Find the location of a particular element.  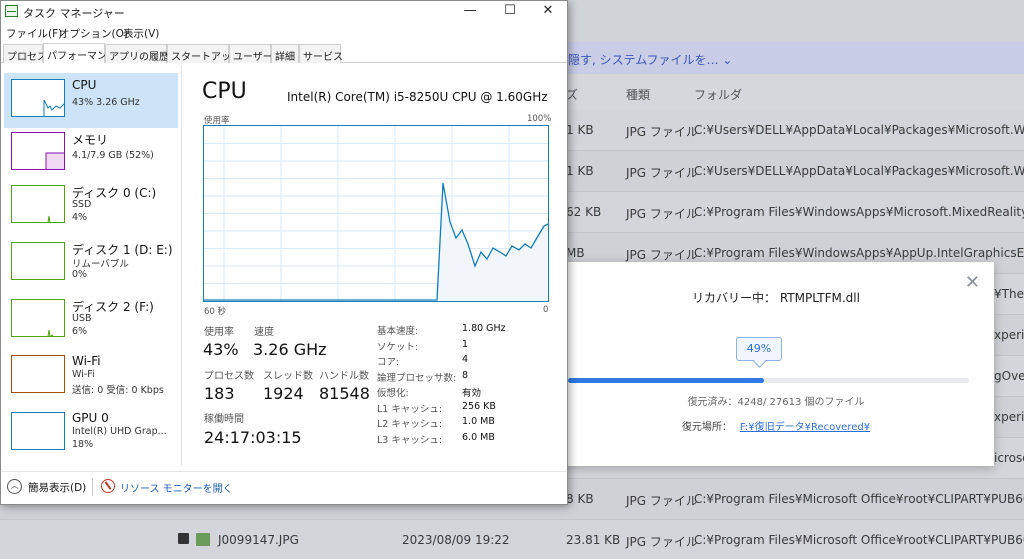

detail-value: 256 KB is located at coordinates (479, 406).